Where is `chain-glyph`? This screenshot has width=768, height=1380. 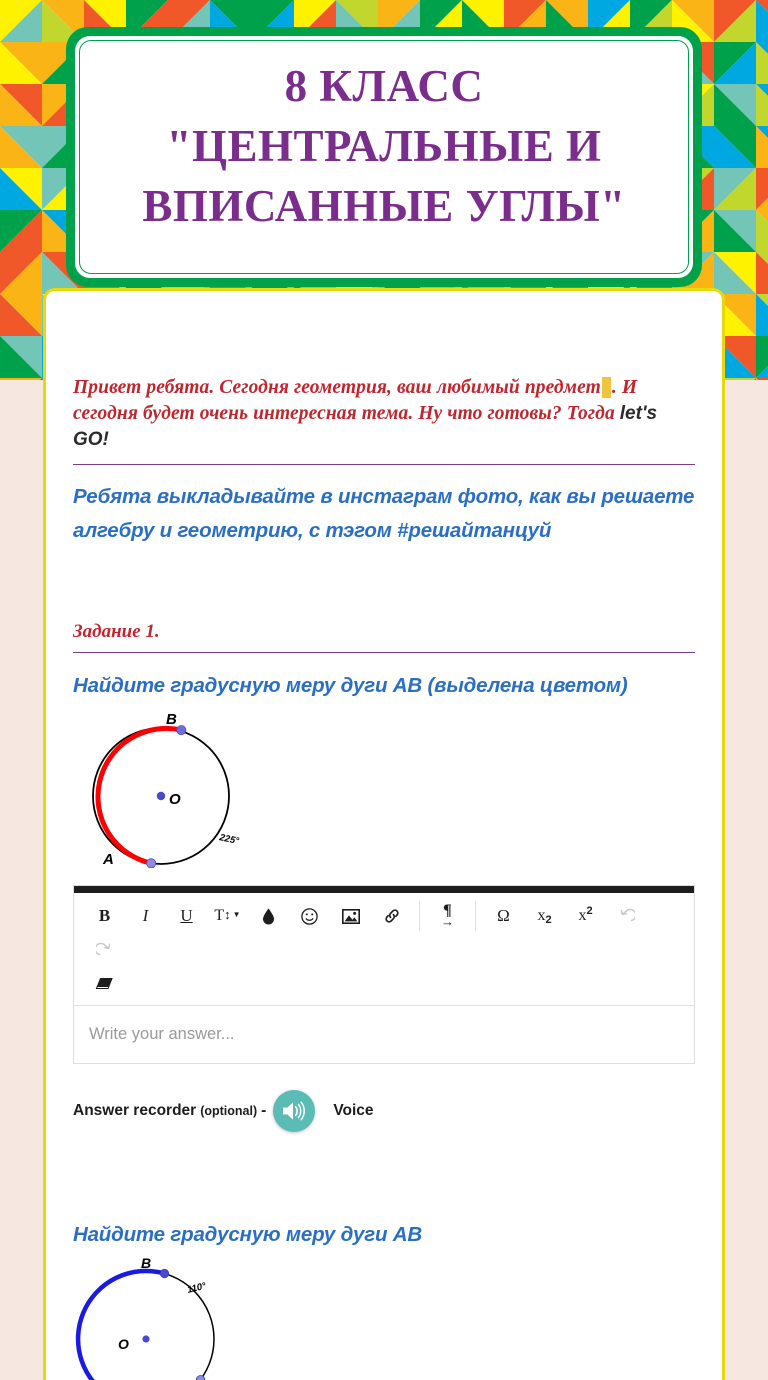 chain-glyph is located at coordinates (391, 916).